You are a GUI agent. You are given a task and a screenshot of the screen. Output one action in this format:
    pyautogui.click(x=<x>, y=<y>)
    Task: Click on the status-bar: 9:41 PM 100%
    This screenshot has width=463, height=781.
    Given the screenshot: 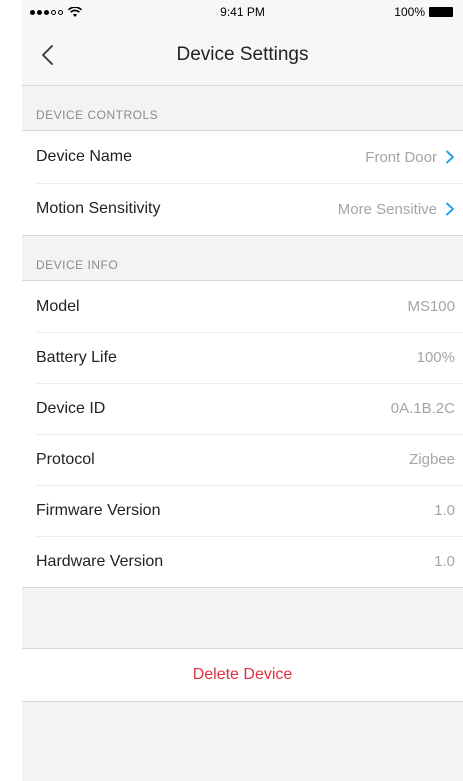 What is the action you would take?
    pyautogui.click(x=242, y=12)
    